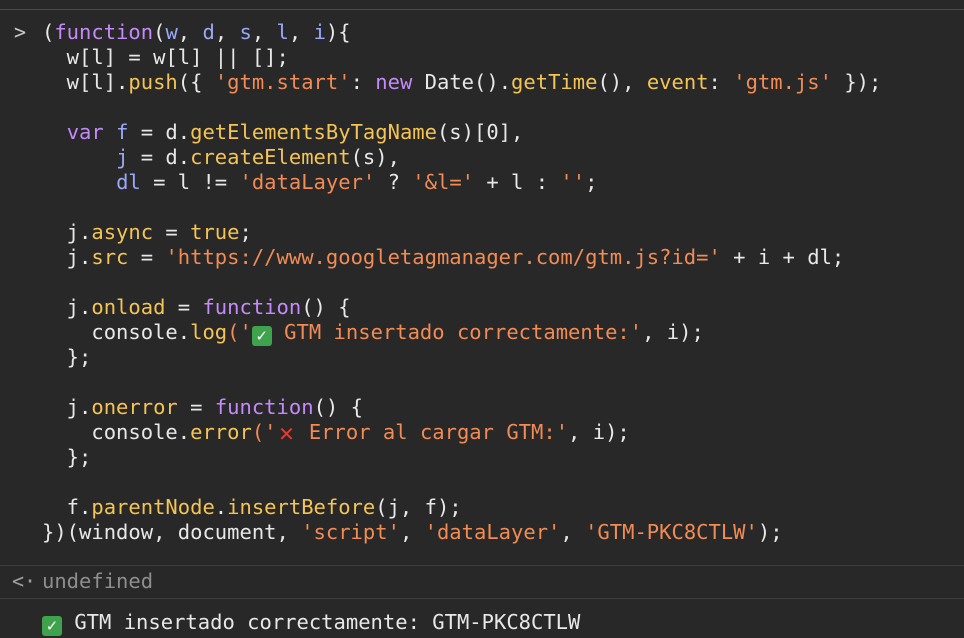 The width and height of the screenshot is (964, 638). I want to click on code-line-7: dl = l != 'dataLayer' ? '&l=' + l : '';, so click(357, 182).